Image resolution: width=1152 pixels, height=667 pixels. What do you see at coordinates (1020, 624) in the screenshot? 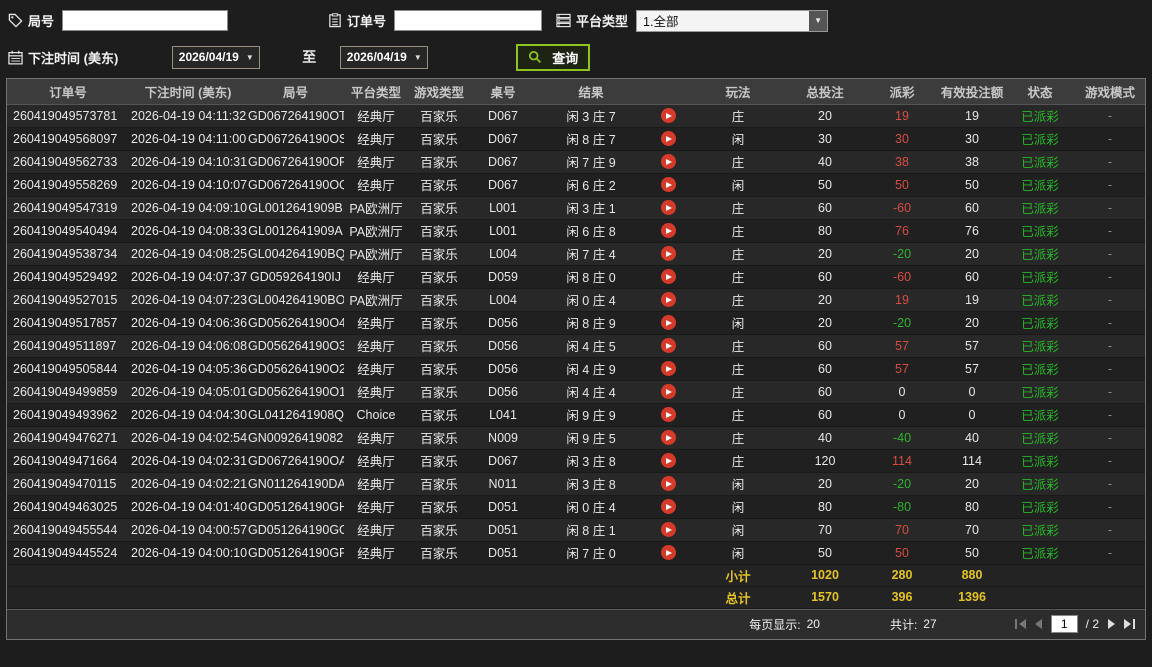
I see `first-page-button` at bounding box center [1020, 624].